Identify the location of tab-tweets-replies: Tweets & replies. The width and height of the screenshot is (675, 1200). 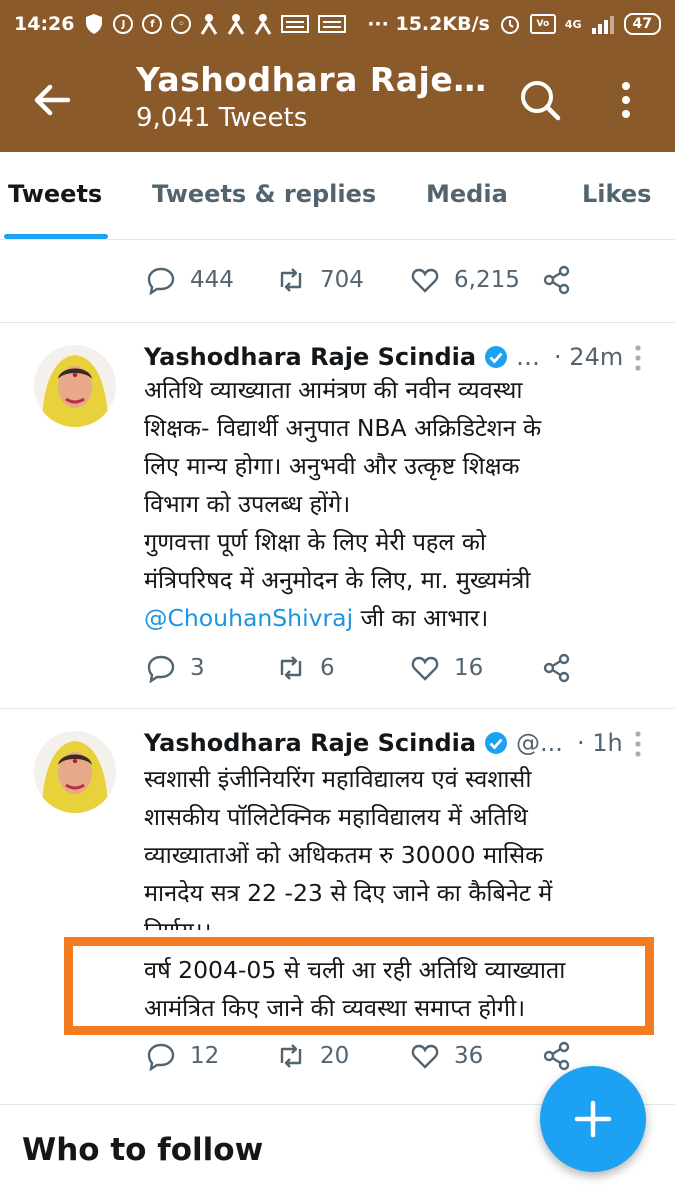
(264, 194).